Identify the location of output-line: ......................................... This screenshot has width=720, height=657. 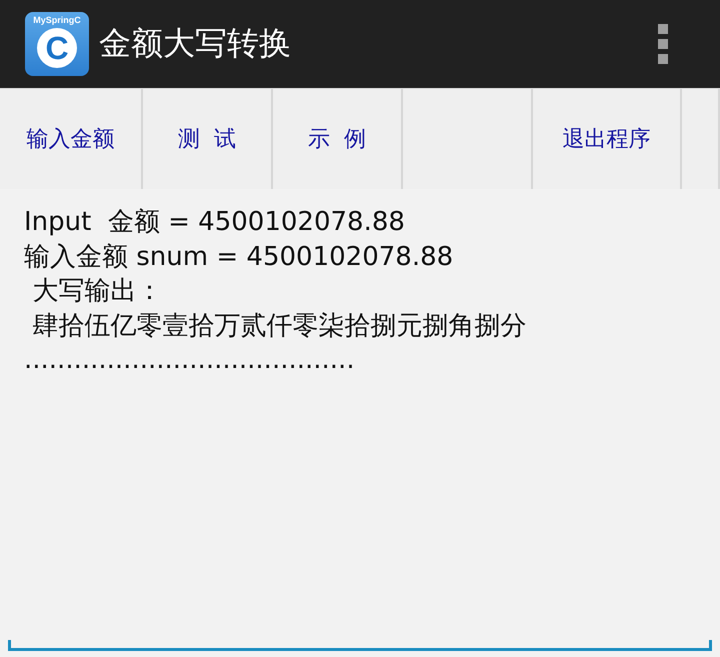
(190, 360).